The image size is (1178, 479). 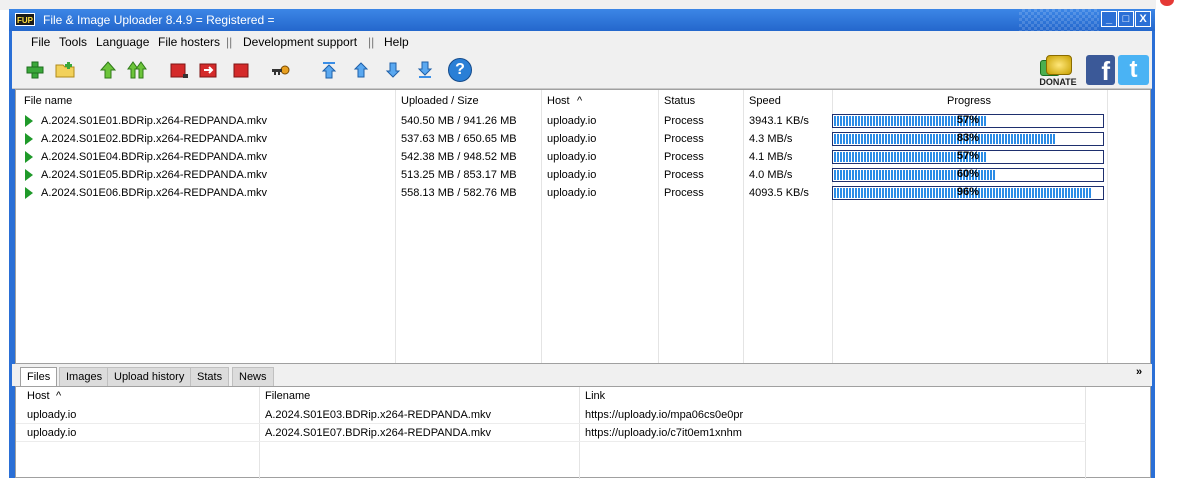 What do you see at coordinates (378, 415) in the screenshot?
I see `filename: A.2024.S01E03.BDRip.x264-REDPANDA.mkv` at bounding box center [378, 415].